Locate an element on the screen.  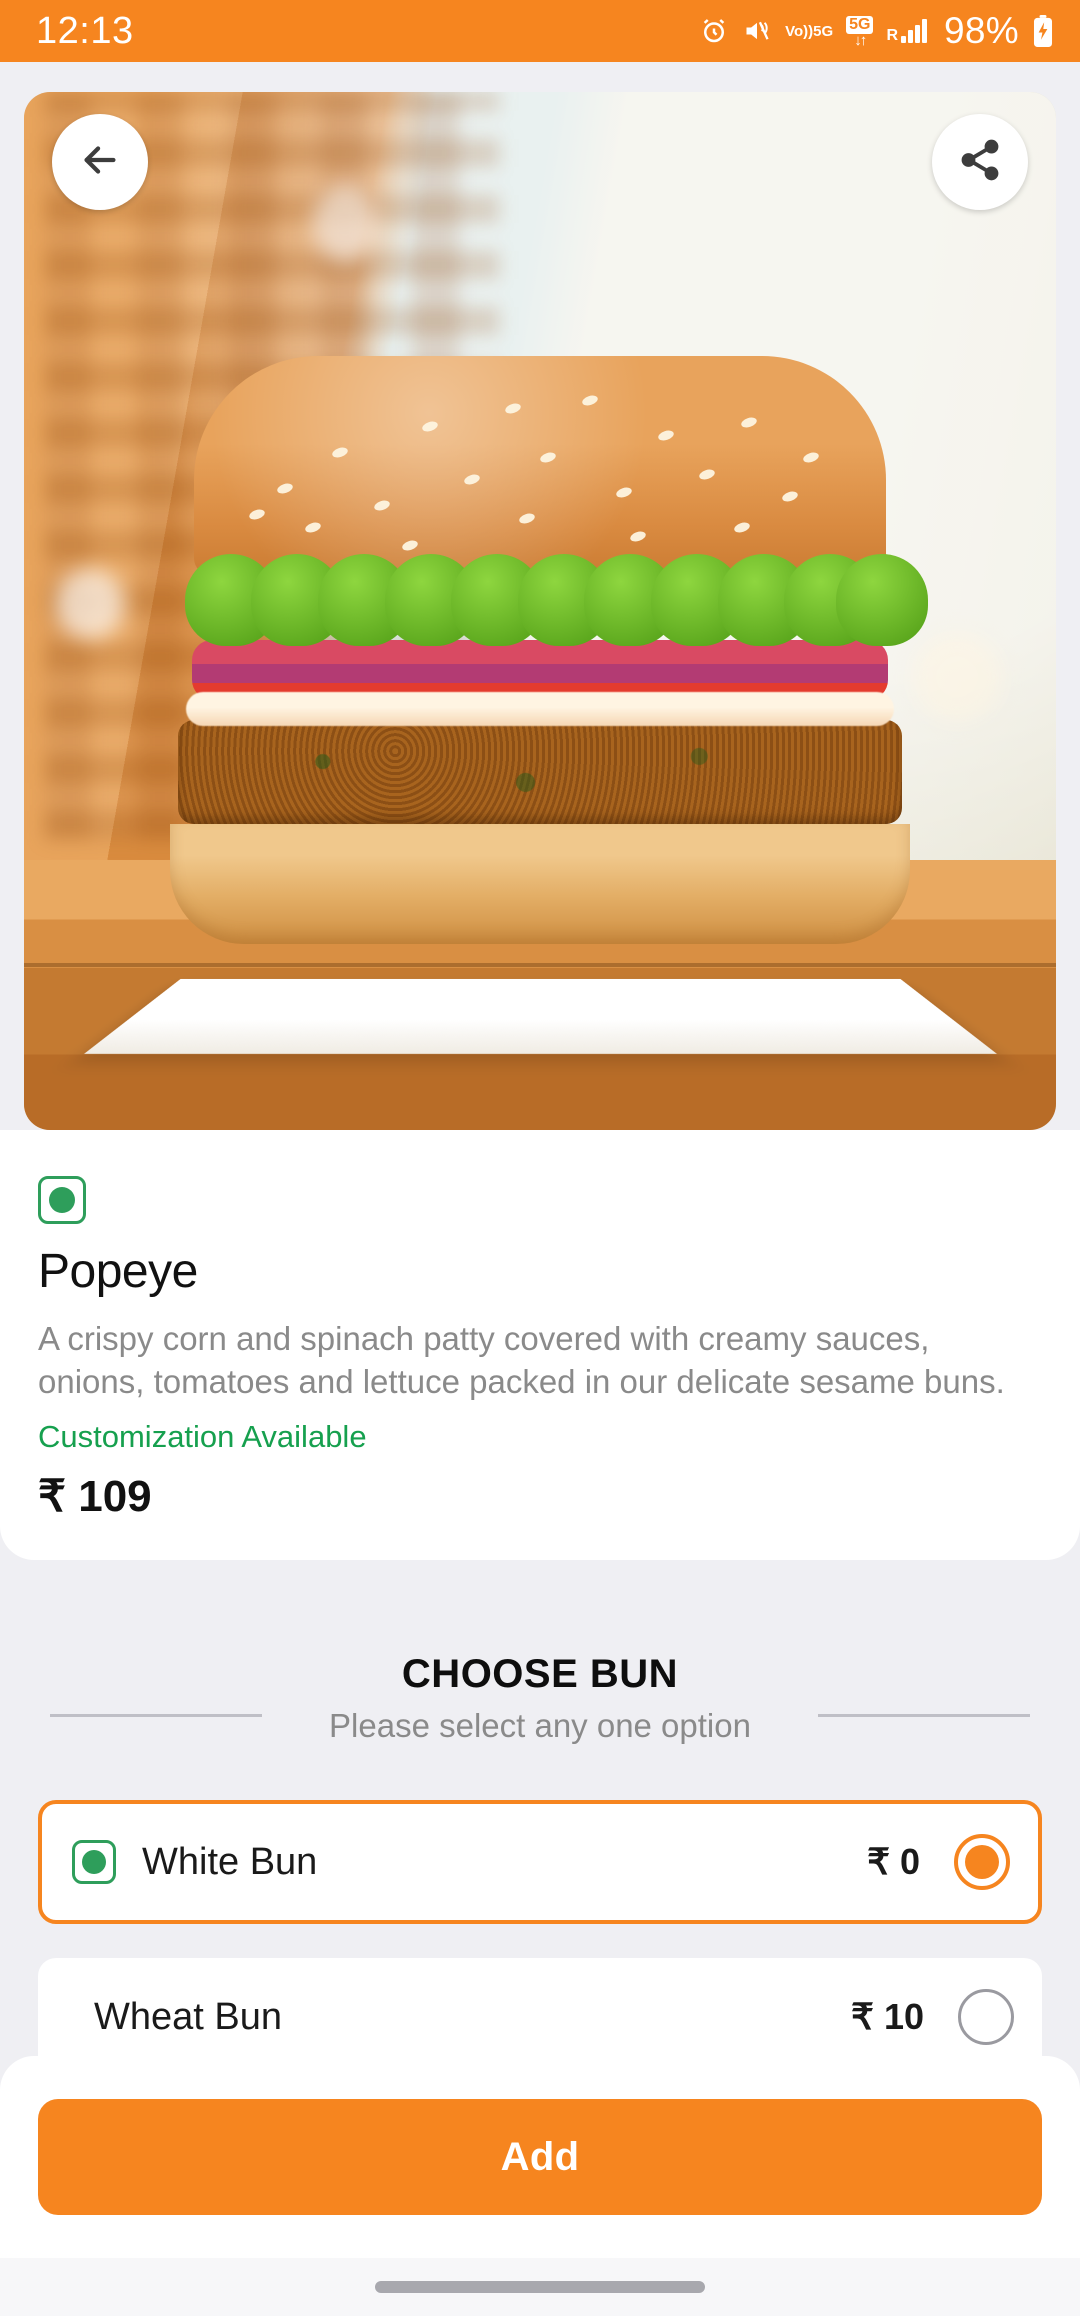
back-button is located at coordinates (100, 162).